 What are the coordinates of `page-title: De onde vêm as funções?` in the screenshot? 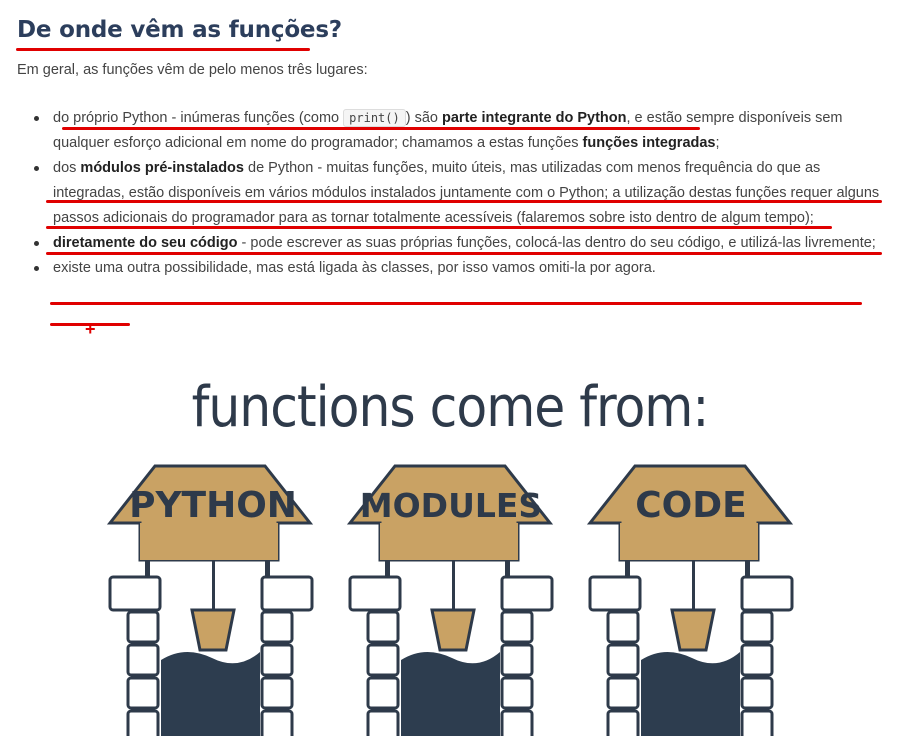 It's located at (179, 30).